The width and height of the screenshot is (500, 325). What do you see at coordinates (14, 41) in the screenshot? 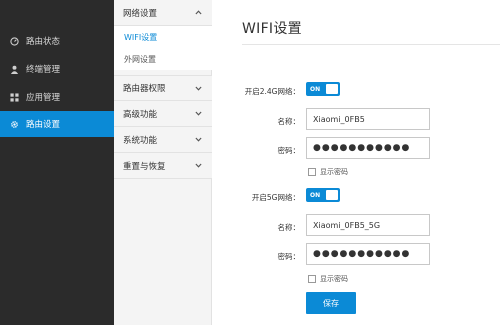
I see `gauge-icon` at bounding box center [14, 41].